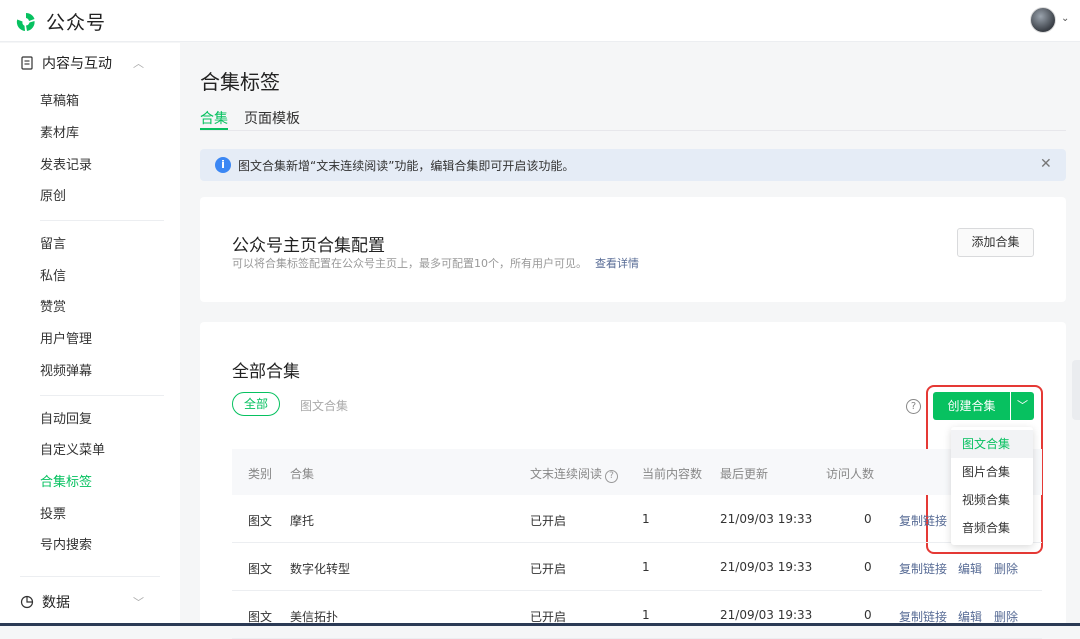 The height and width of the screenshot is (639, 1080). I want to click on cell-name: 摩托, so click(302, 520).